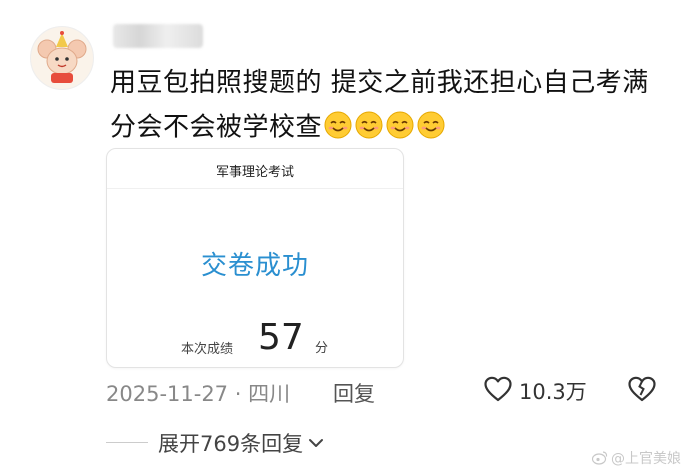  I want to click on score-label: 本次成绩, so click(207, 349).